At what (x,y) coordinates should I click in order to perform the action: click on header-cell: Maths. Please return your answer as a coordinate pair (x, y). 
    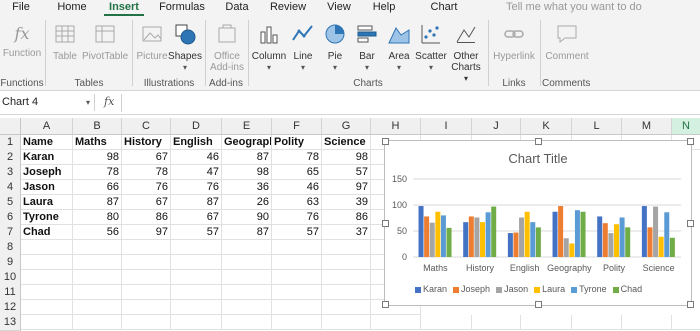
    Looking at the image, I should click on (97, 142).